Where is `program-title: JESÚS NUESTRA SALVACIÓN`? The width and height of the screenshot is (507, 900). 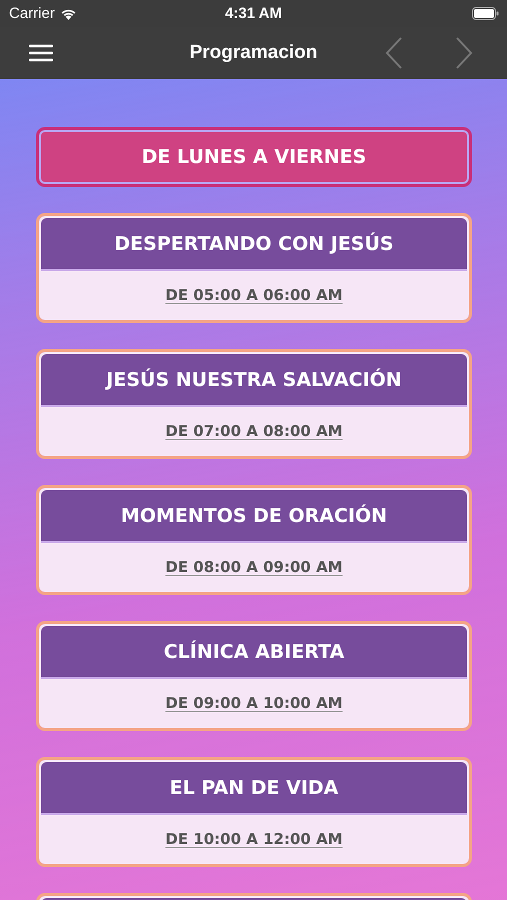
program-title: JESÚS NUESTRA SALVACIÓN is located at coordinates (254, 379).